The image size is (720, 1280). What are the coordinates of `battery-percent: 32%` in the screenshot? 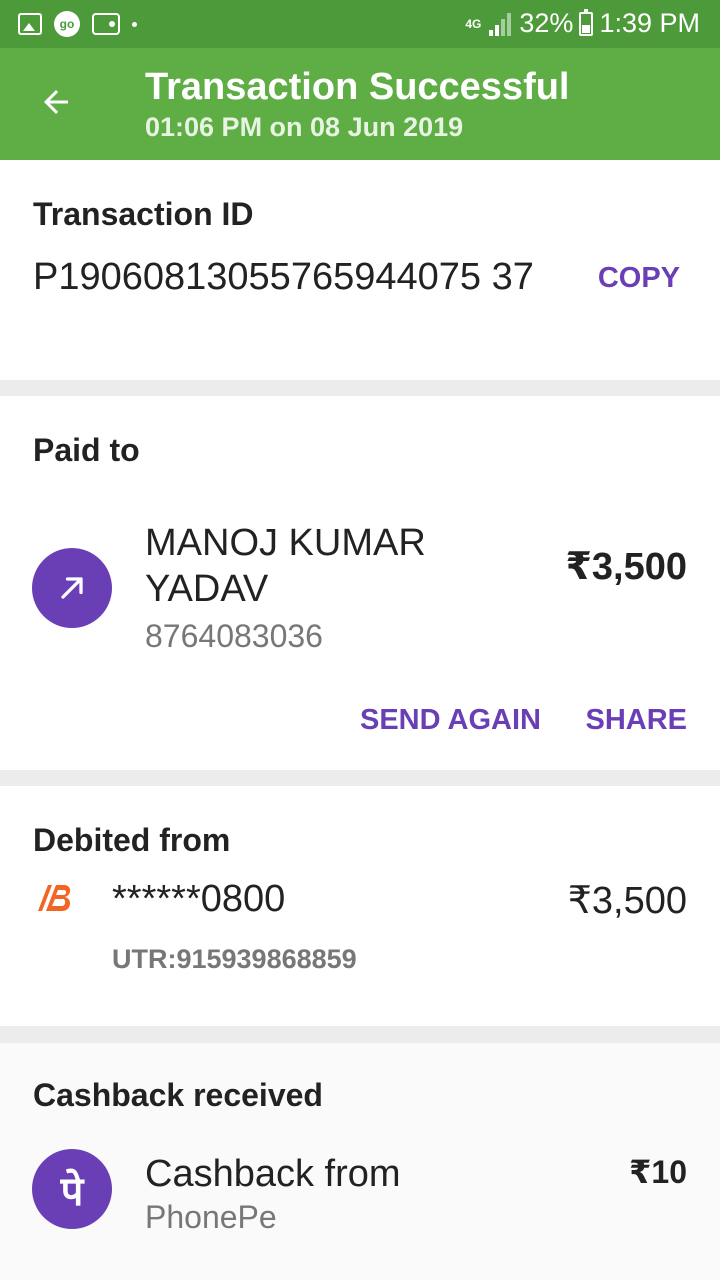 It's located at (546, 23).